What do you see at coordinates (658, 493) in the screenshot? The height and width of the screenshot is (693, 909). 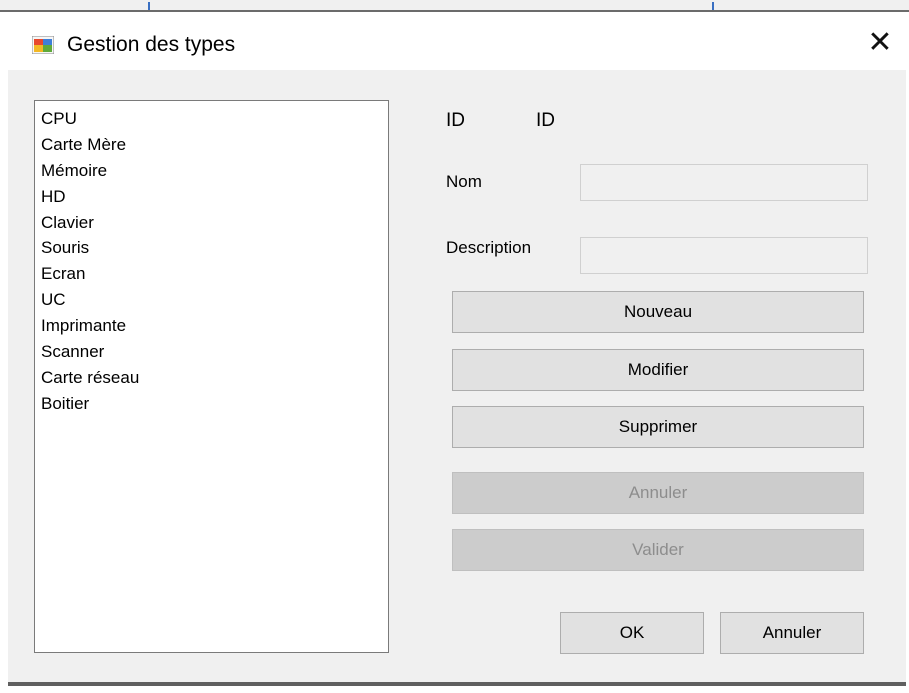 I see `annuler-edit-button: Annuler` at bounding box center [658, 493].